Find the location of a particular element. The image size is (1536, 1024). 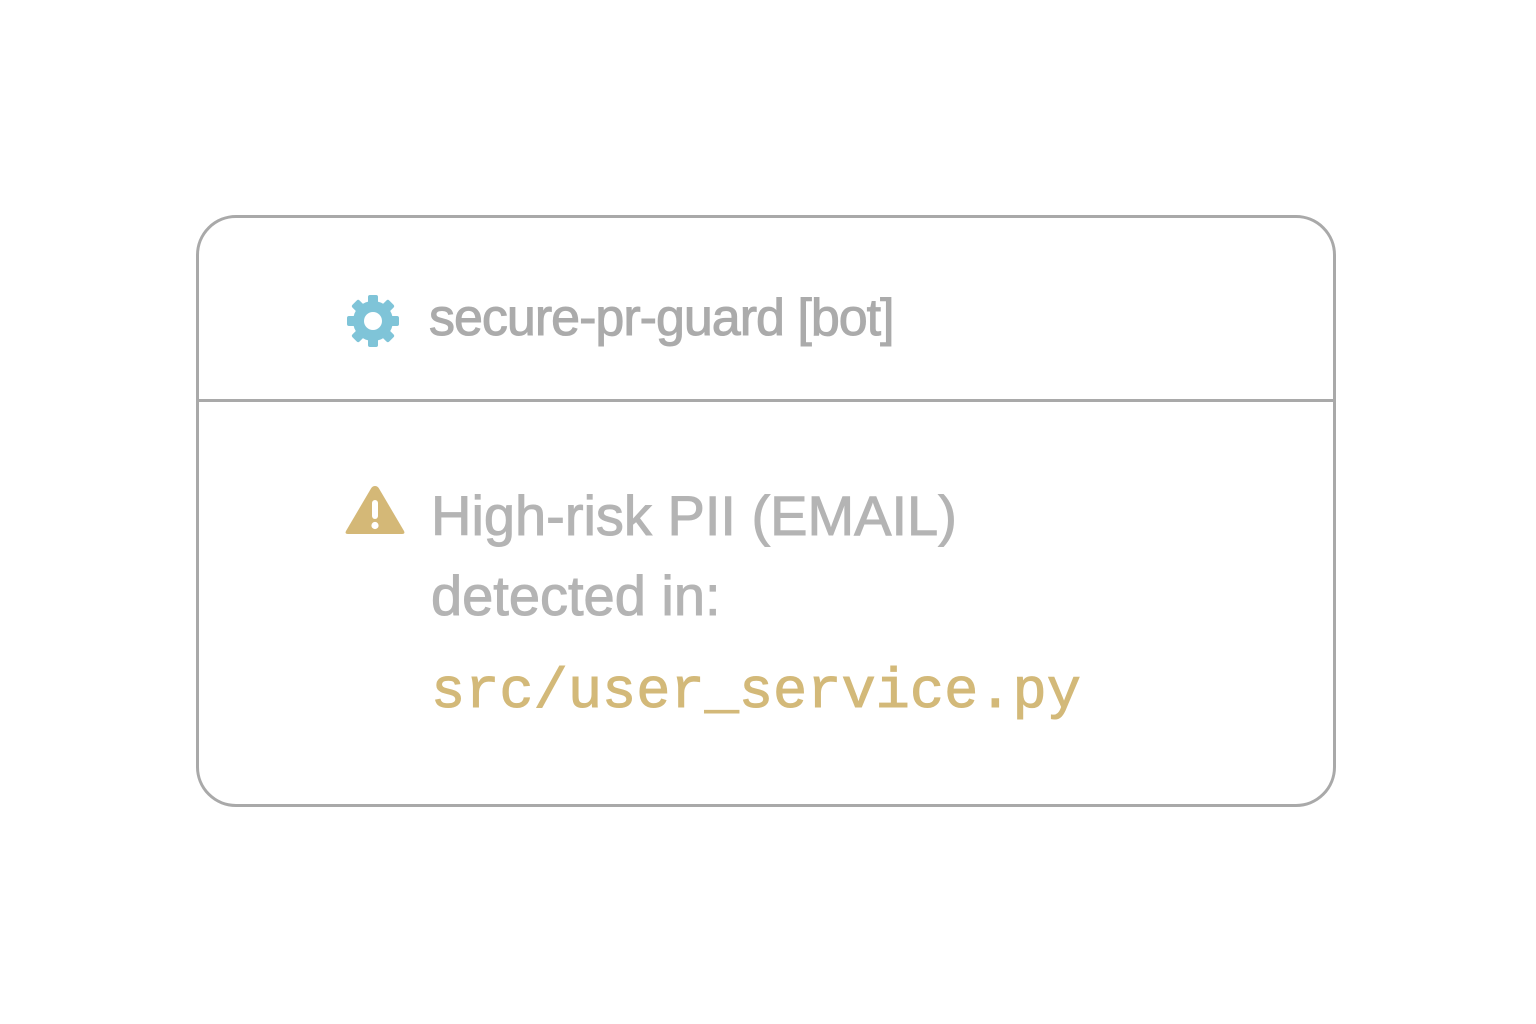

alert-message: High-risk PII (EMAIL) detected in: is located at coordinates (694, 556).